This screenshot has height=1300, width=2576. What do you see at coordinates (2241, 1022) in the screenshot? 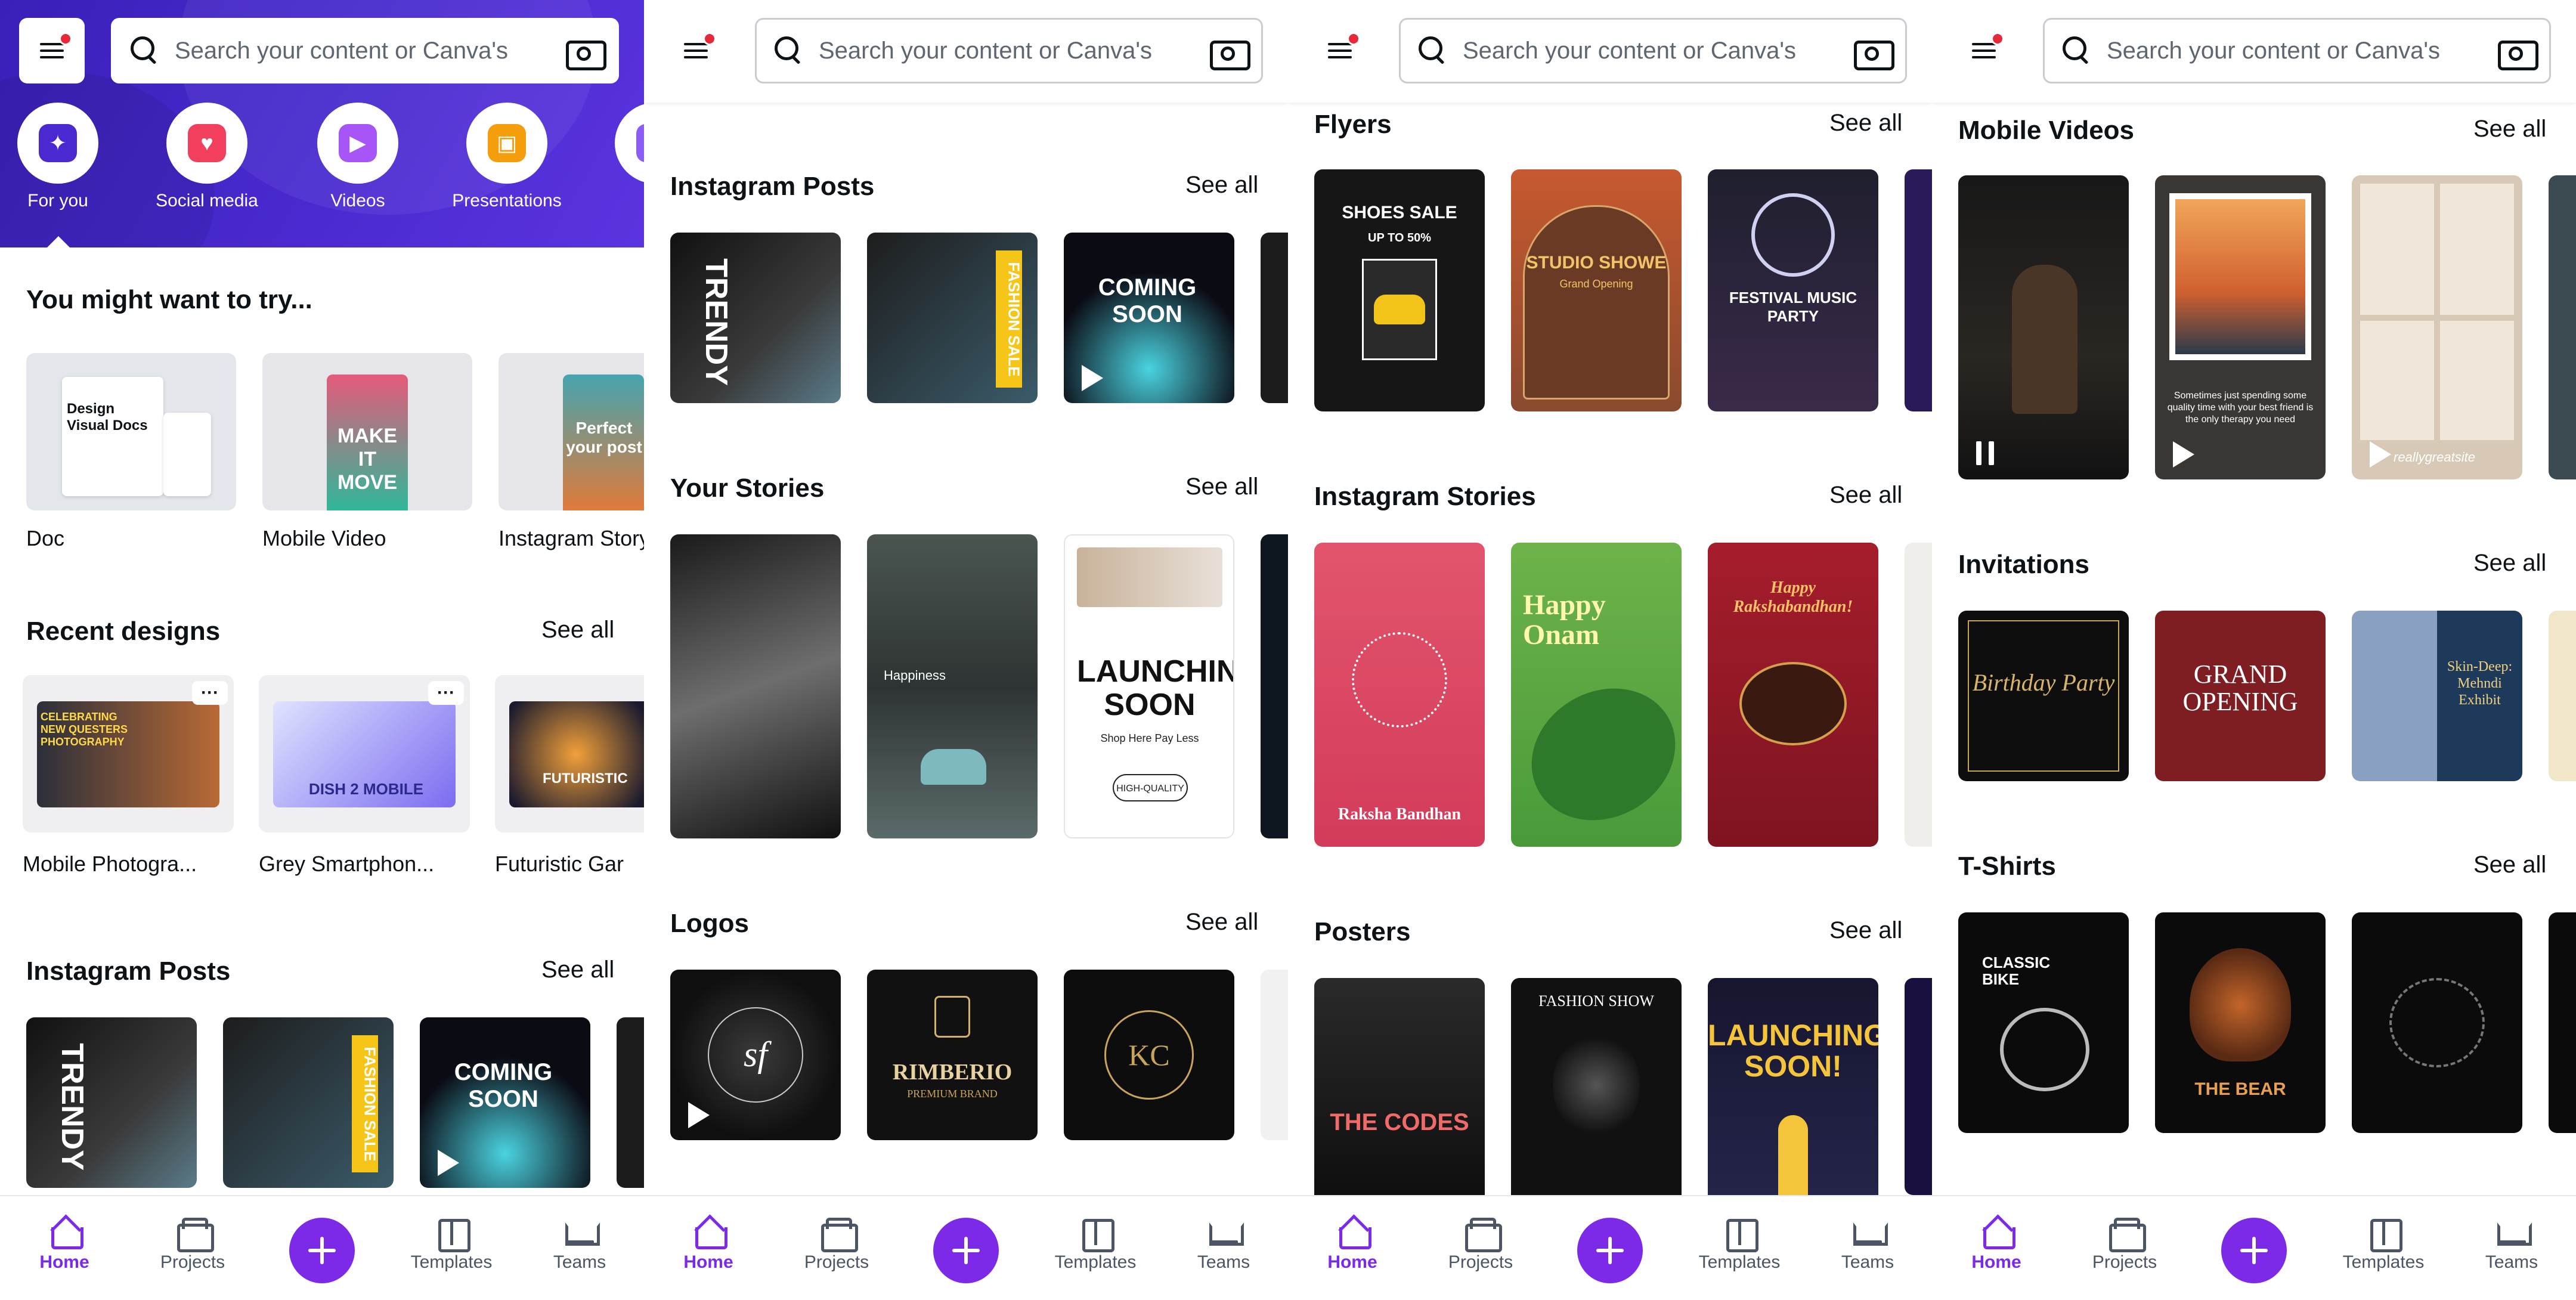
I see `tshirt-thumb-2: THE BEAR` at bounding box center [2241, 1022].